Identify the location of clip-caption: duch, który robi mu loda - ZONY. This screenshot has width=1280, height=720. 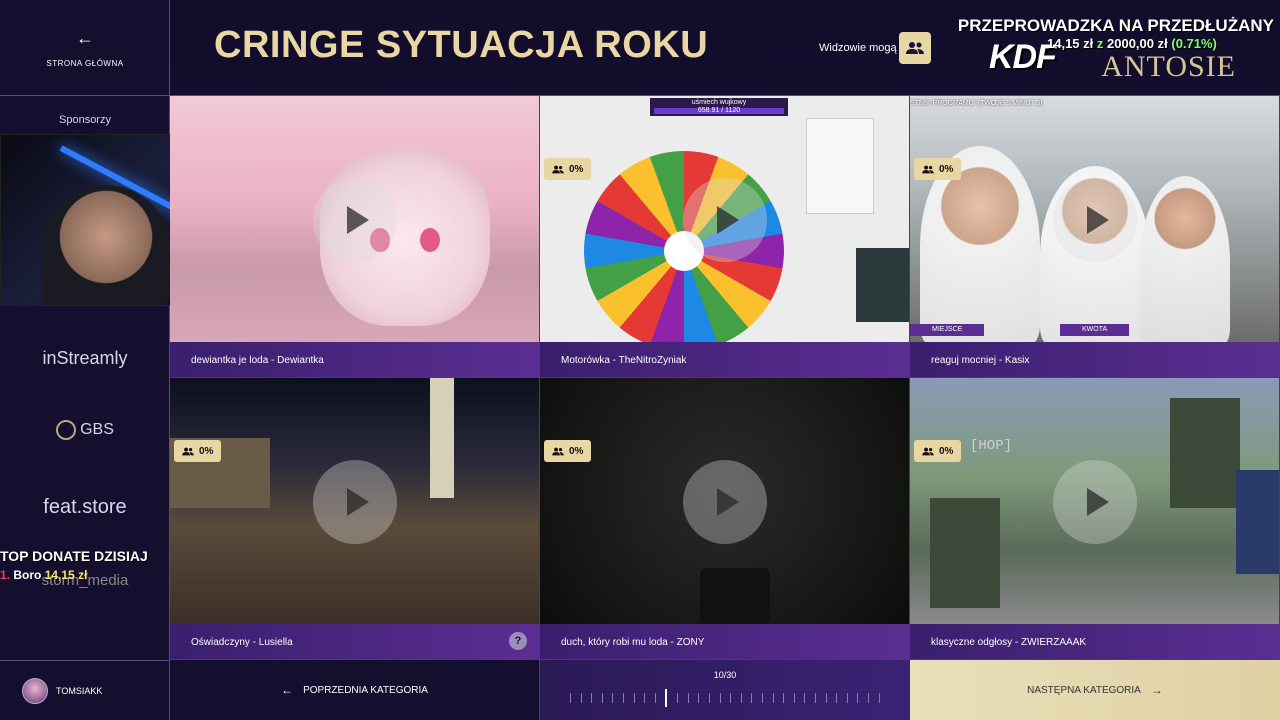
(724, 641).